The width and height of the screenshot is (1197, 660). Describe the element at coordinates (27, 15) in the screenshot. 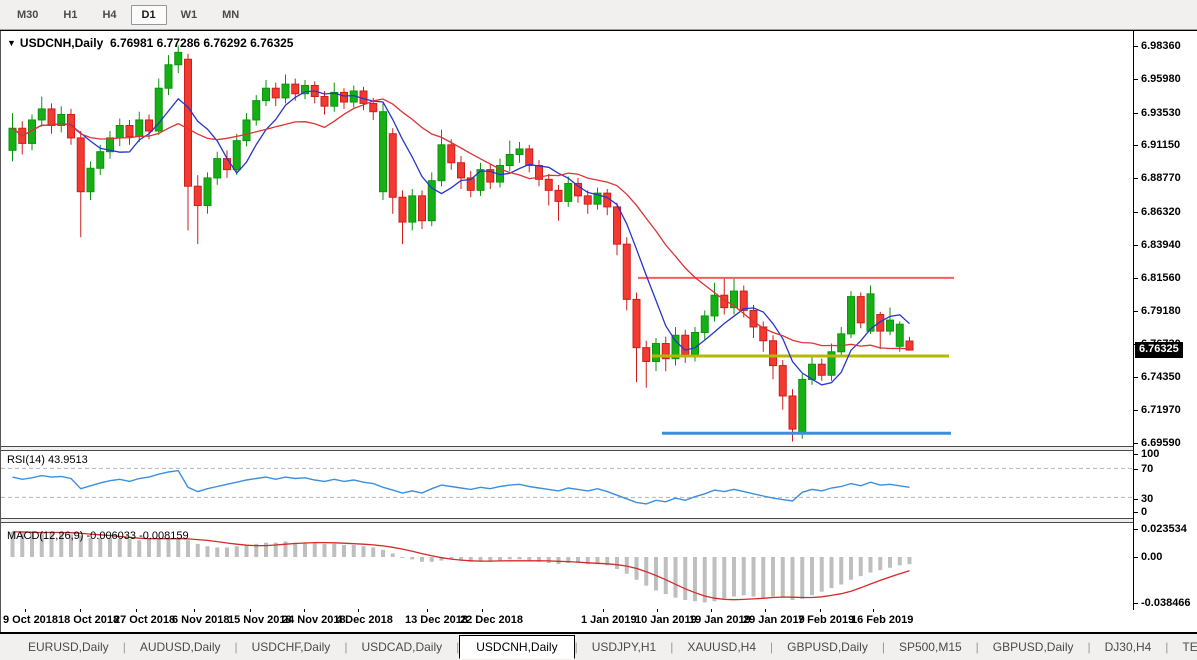

I see `timeframe-button-m30: M30` at that location.